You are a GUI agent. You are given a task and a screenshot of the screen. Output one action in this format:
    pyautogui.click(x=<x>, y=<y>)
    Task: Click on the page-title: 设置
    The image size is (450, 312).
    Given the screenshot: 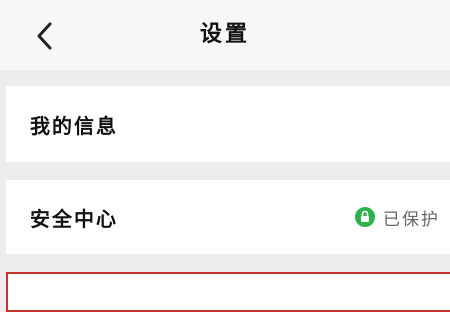 What is the action you would take?
    pyautogui.click(x=224, y=34)
    